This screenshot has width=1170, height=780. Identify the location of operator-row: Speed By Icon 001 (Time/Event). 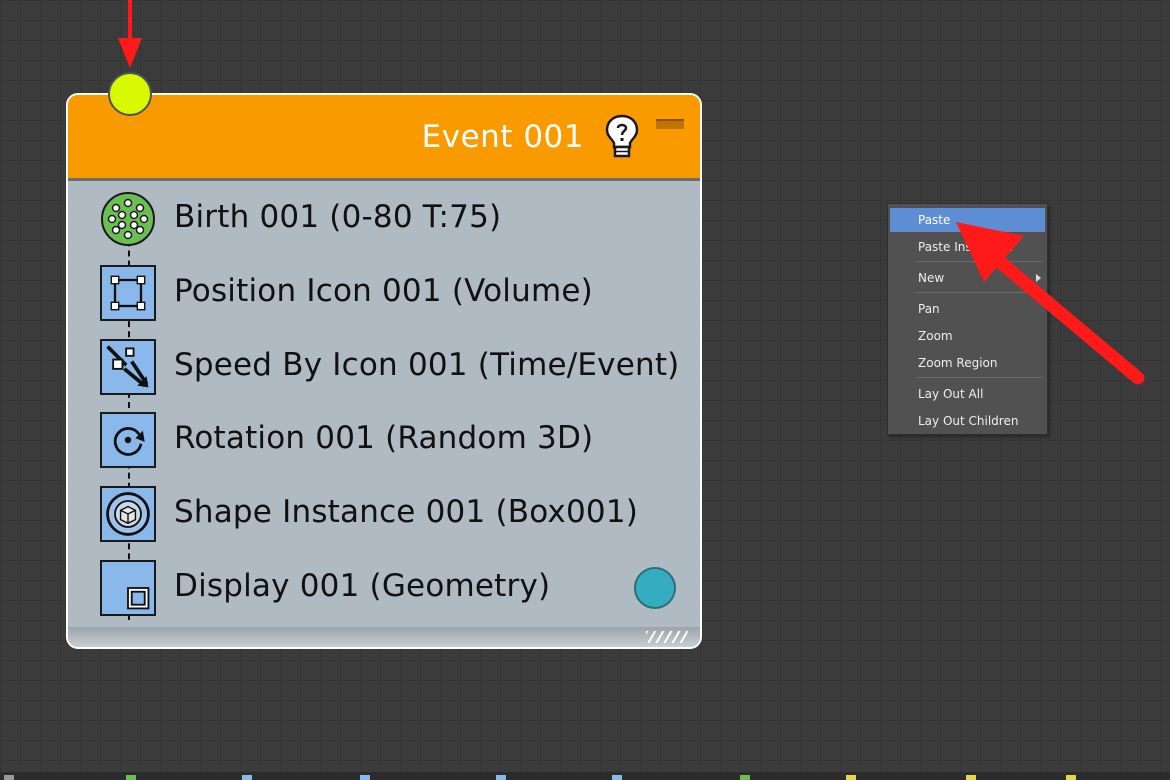
(388, 369).